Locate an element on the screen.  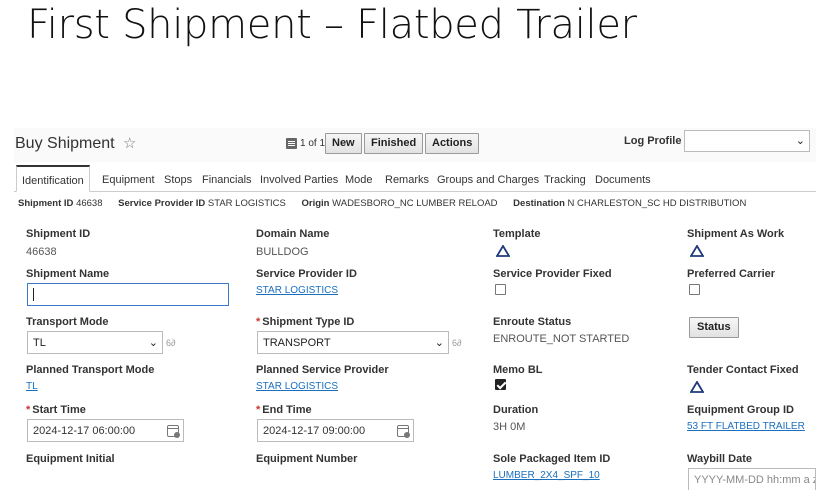
memo-bl-label: Memo BL is located at coordinates (518, 370).